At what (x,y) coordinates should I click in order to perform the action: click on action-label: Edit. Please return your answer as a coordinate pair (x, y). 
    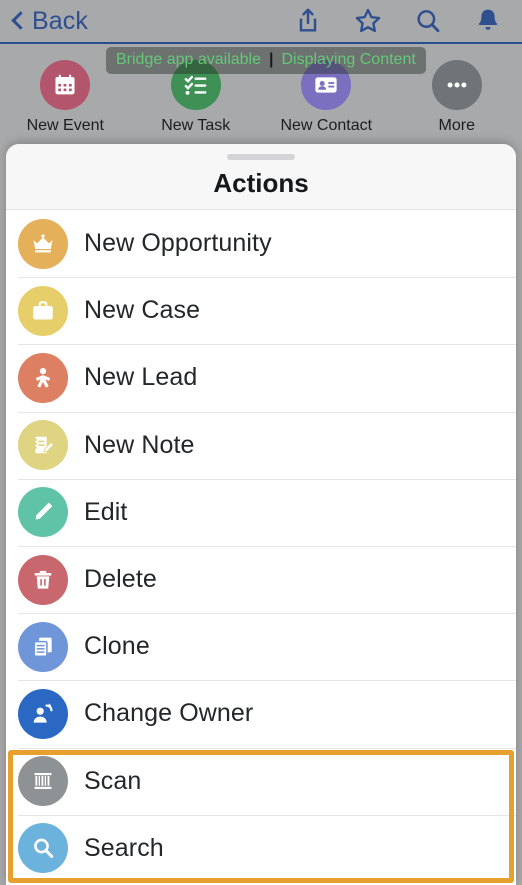
    Looking at the image, I should click on (106, 511).